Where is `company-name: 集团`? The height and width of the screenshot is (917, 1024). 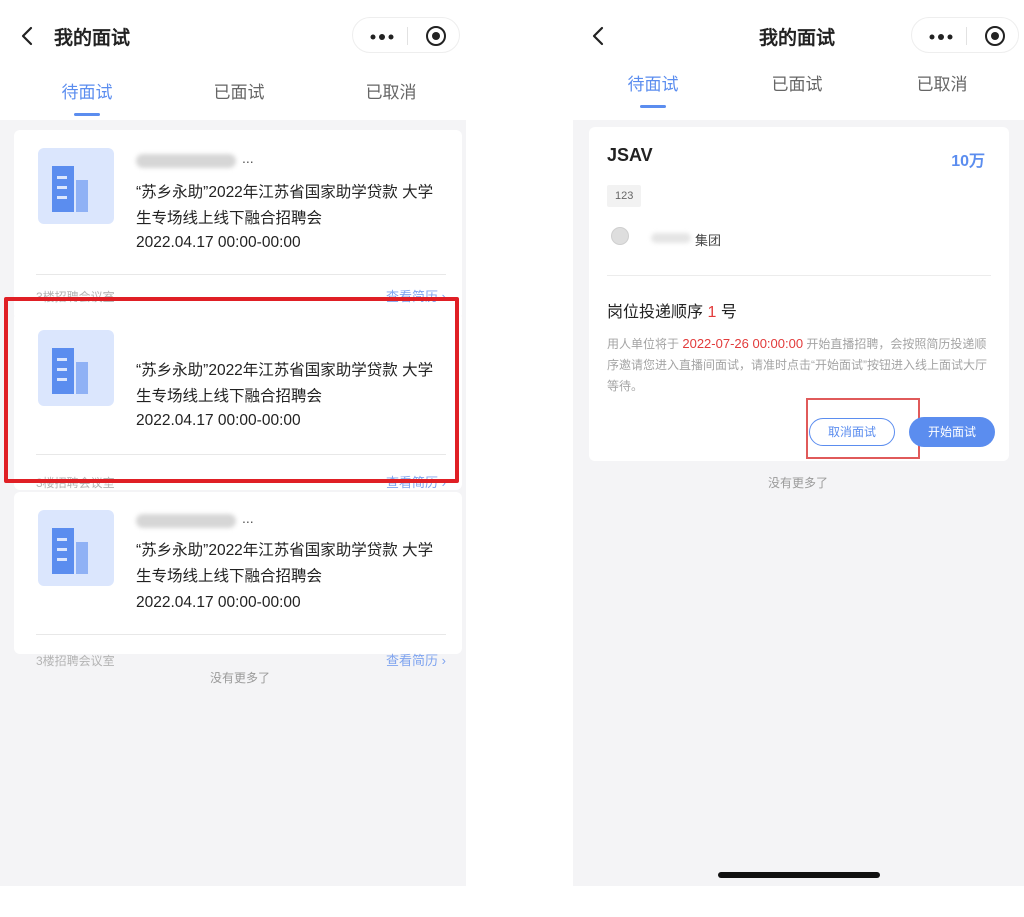
company-name: 集团 is located at coordinates (708, 240).